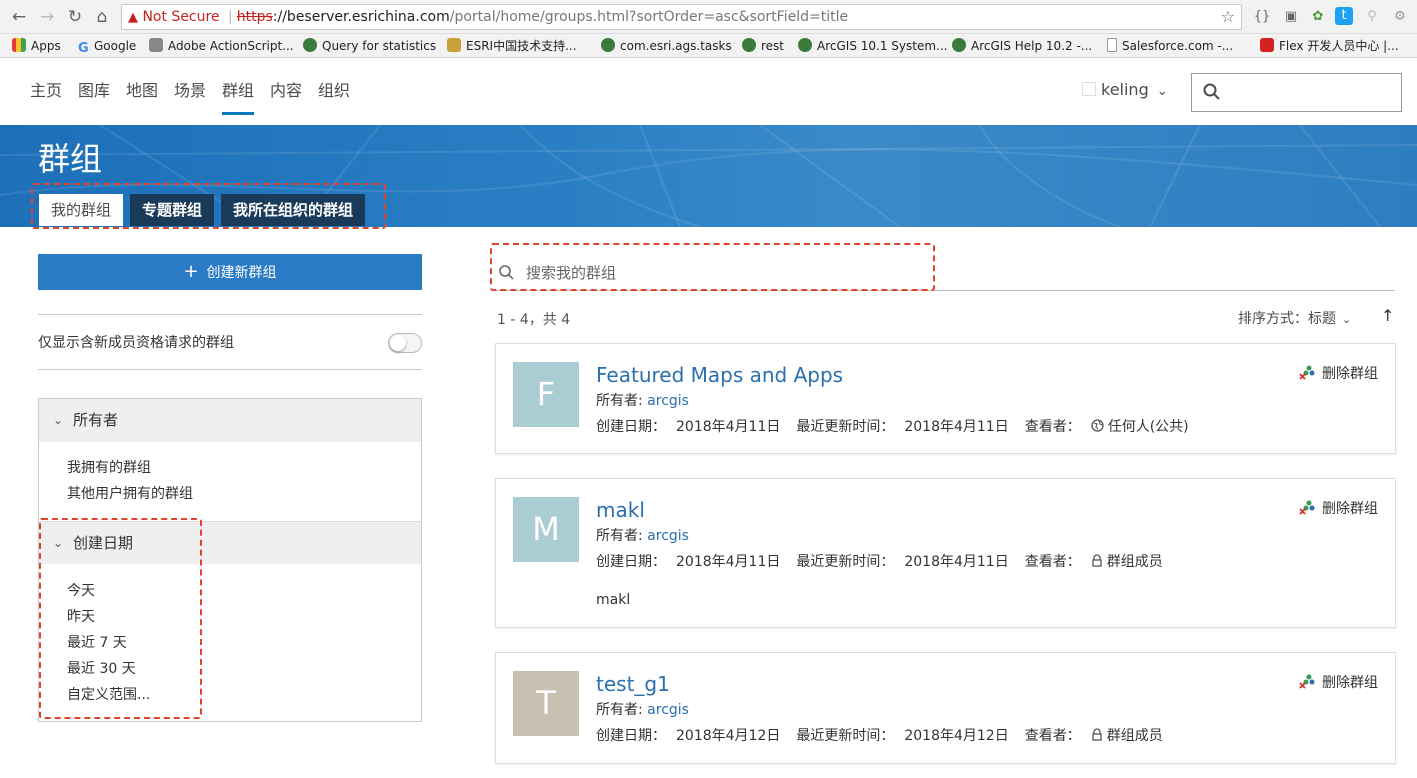 The width and height of the screenshot is (1417, 778). I want to click on group-search-input: 搜索我的群组, so click(945, 273).